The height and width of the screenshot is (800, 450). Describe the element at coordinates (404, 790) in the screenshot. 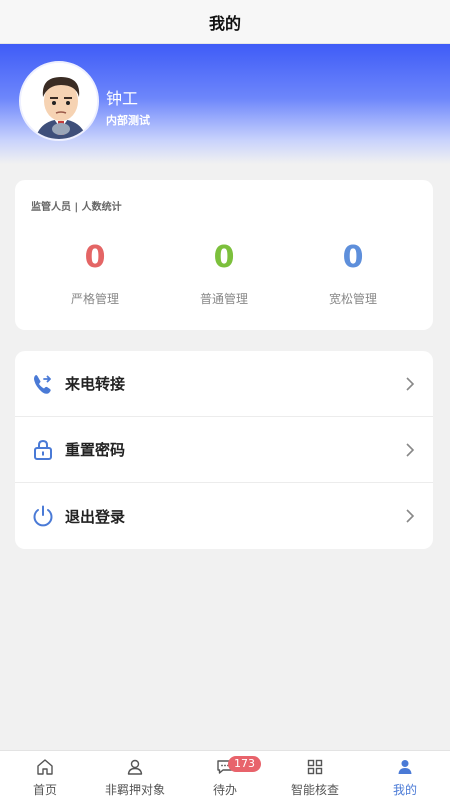

I see `tab-label: 我的` at that location.